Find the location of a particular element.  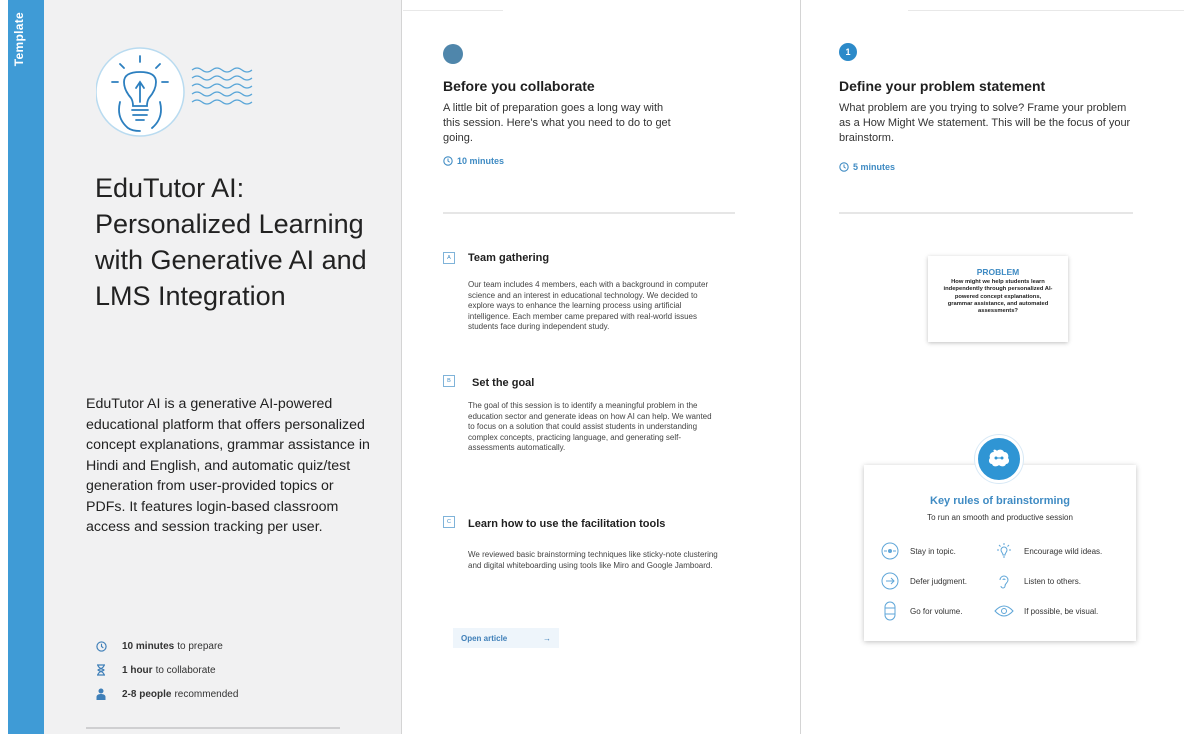

rule-item: Encourage wild ideas. is located at coordinates (1048, 551).